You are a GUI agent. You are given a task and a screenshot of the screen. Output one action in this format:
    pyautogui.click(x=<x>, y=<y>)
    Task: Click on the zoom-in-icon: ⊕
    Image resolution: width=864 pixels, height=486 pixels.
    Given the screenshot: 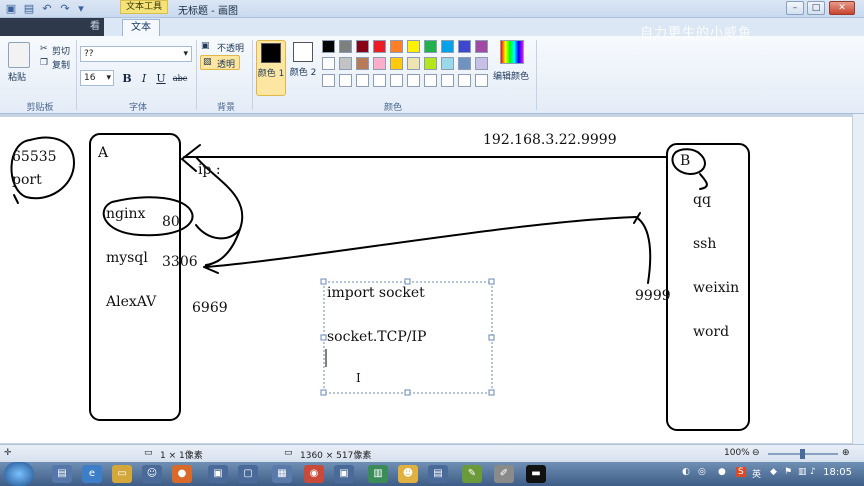 What is the action you would take?
    pyautogui.click(x=846, y=453)
    